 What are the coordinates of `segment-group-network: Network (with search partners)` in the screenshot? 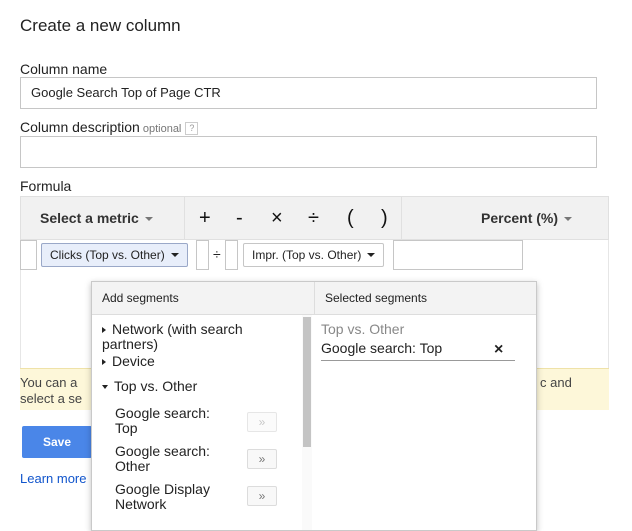 It's located at (197, 337).